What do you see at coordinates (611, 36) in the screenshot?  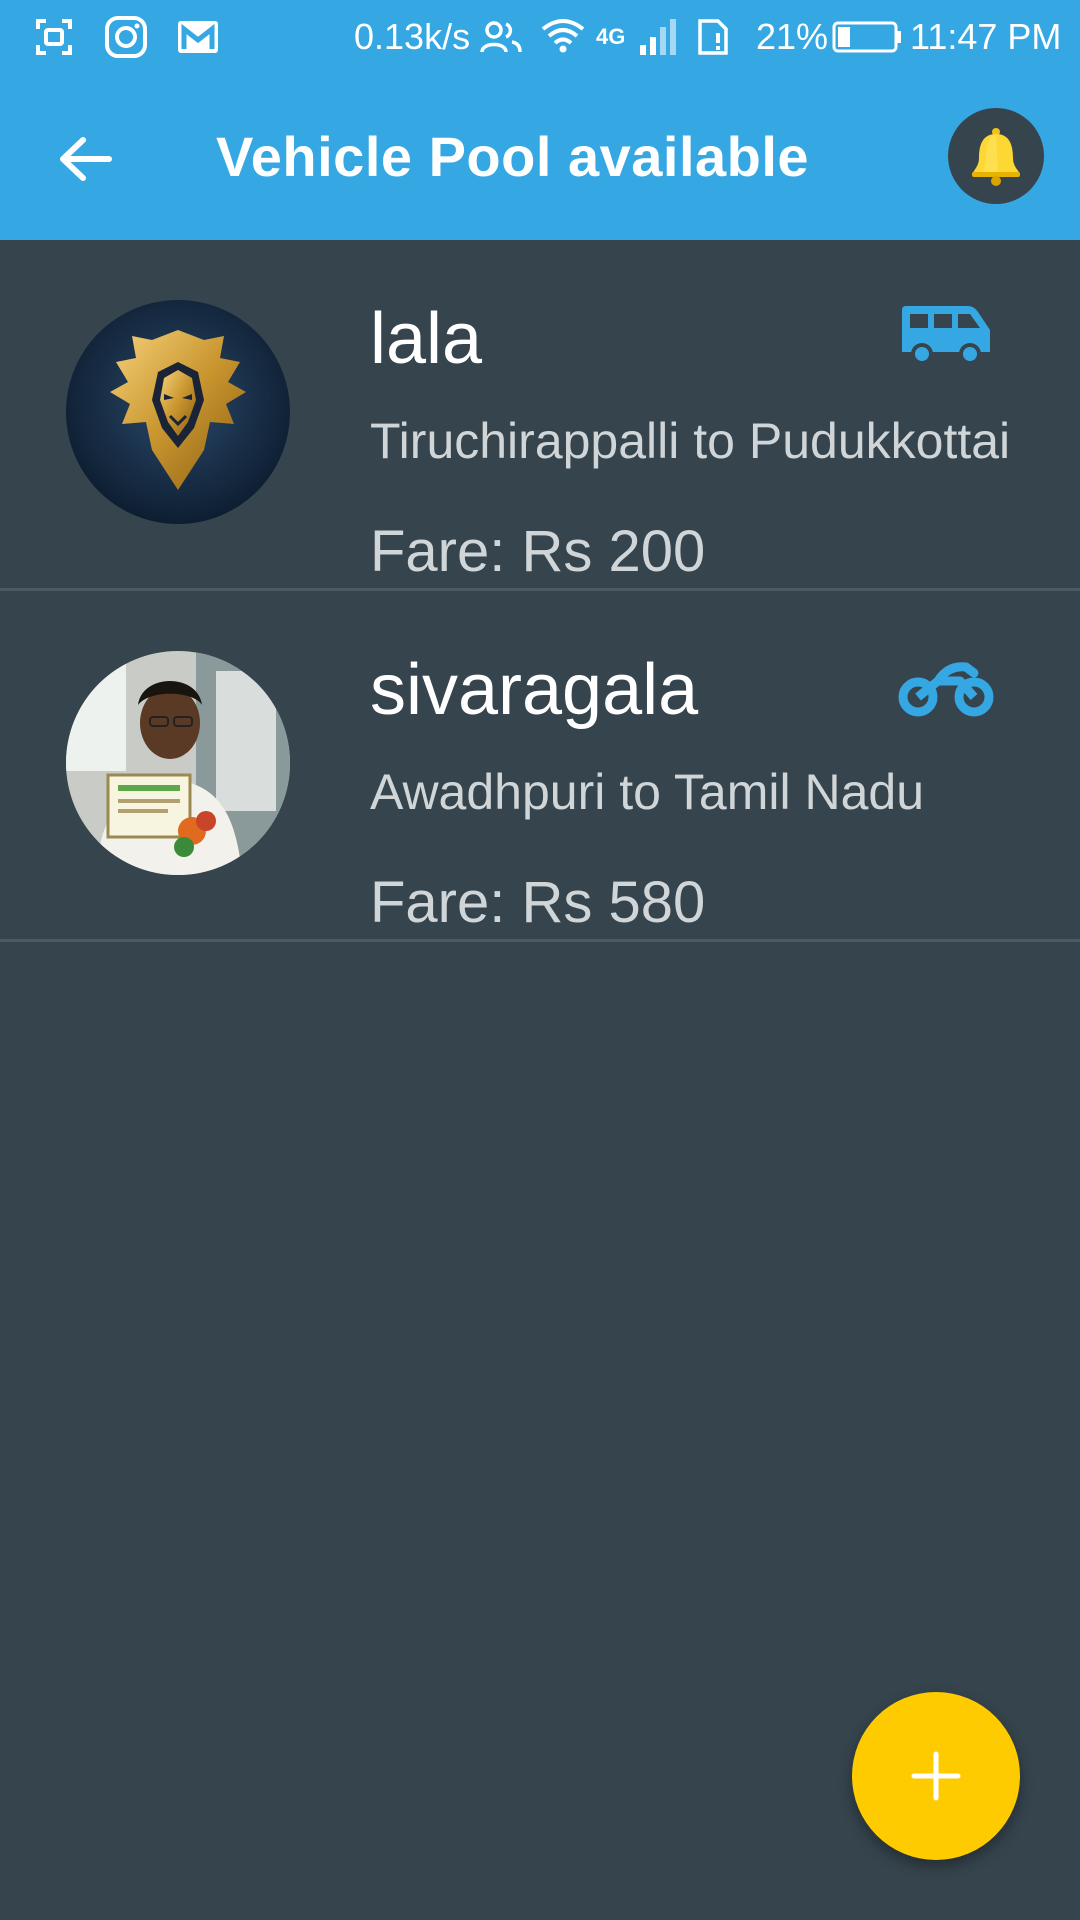 I see `network-type: 4G` at bounding box center [611, 36].